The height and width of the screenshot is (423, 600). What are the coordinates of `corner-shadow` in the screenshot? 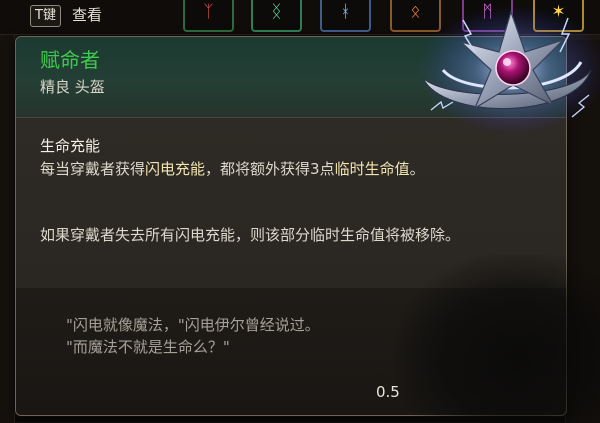 It's located at (497, 339).